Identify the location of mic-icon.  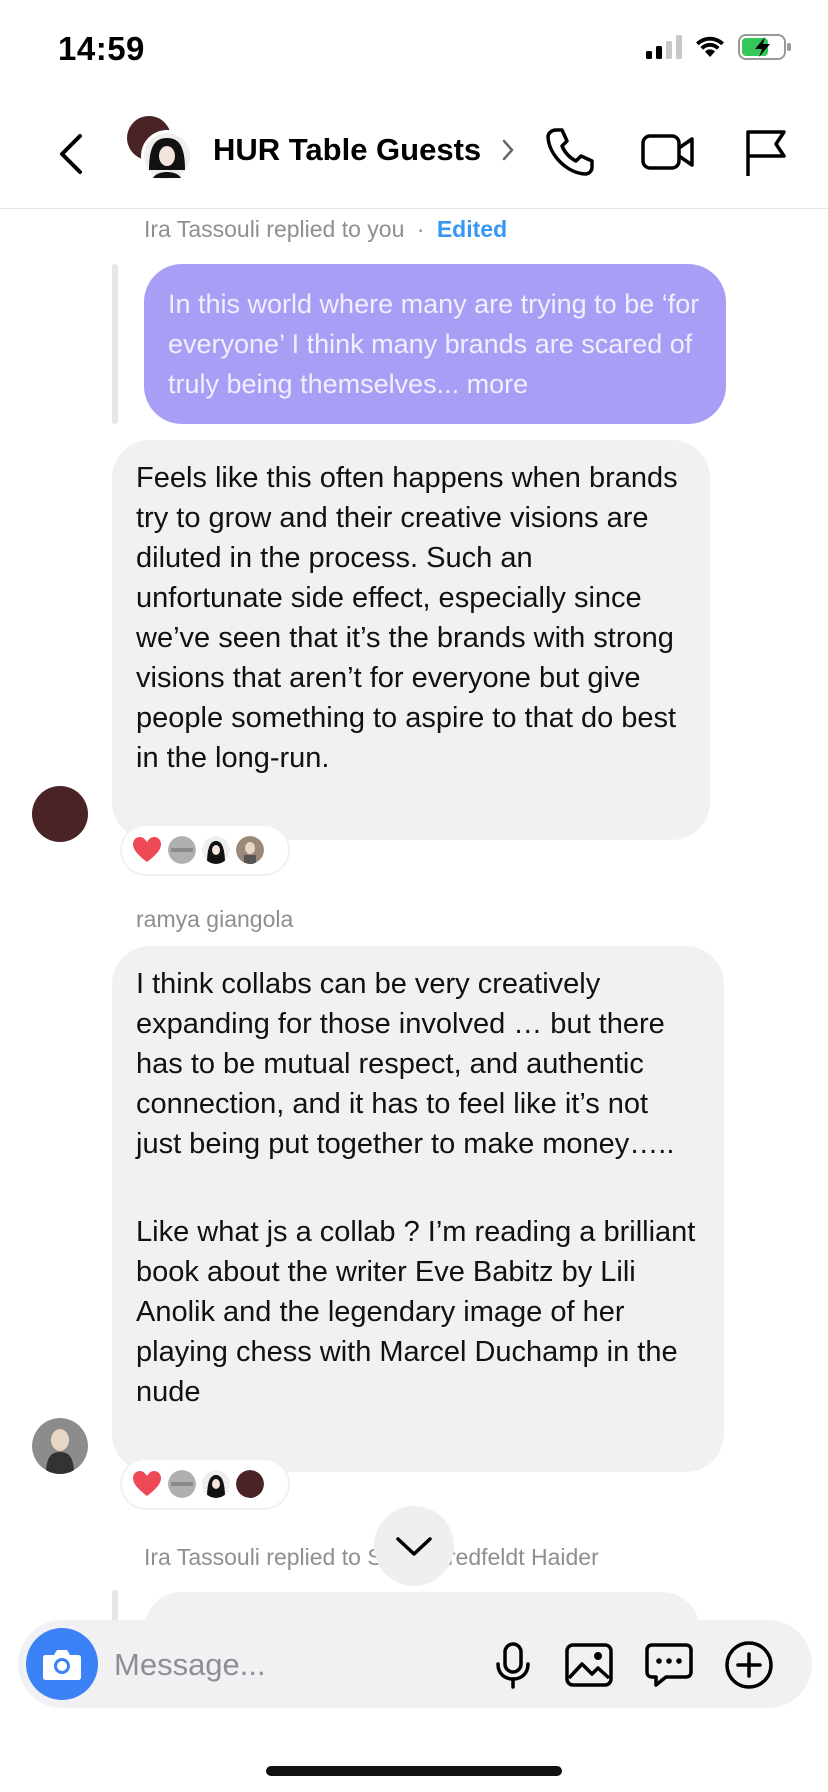
(513, 1665).